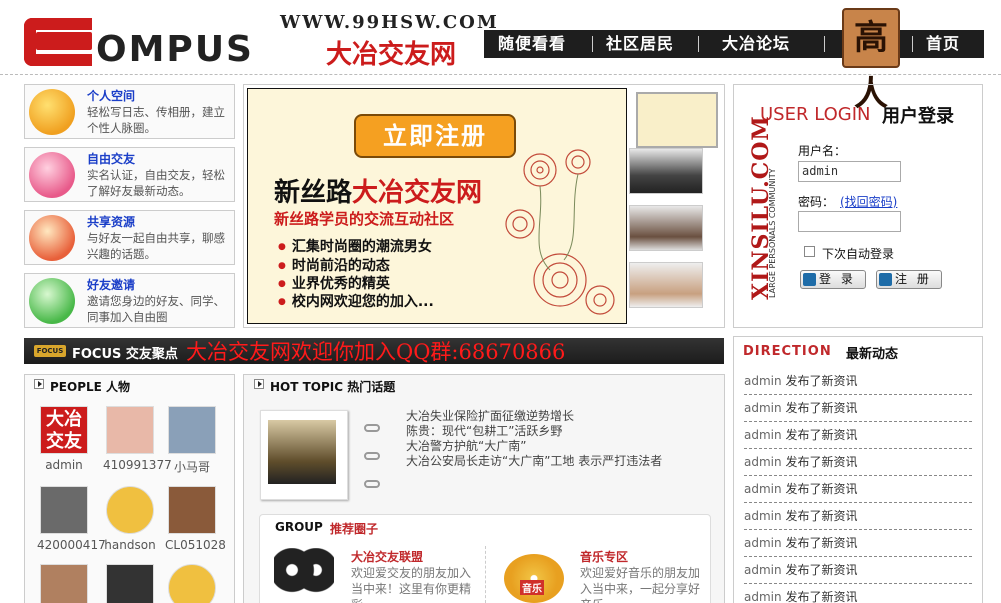  I want to click on username-label: 用户名：, so click(822, 151).